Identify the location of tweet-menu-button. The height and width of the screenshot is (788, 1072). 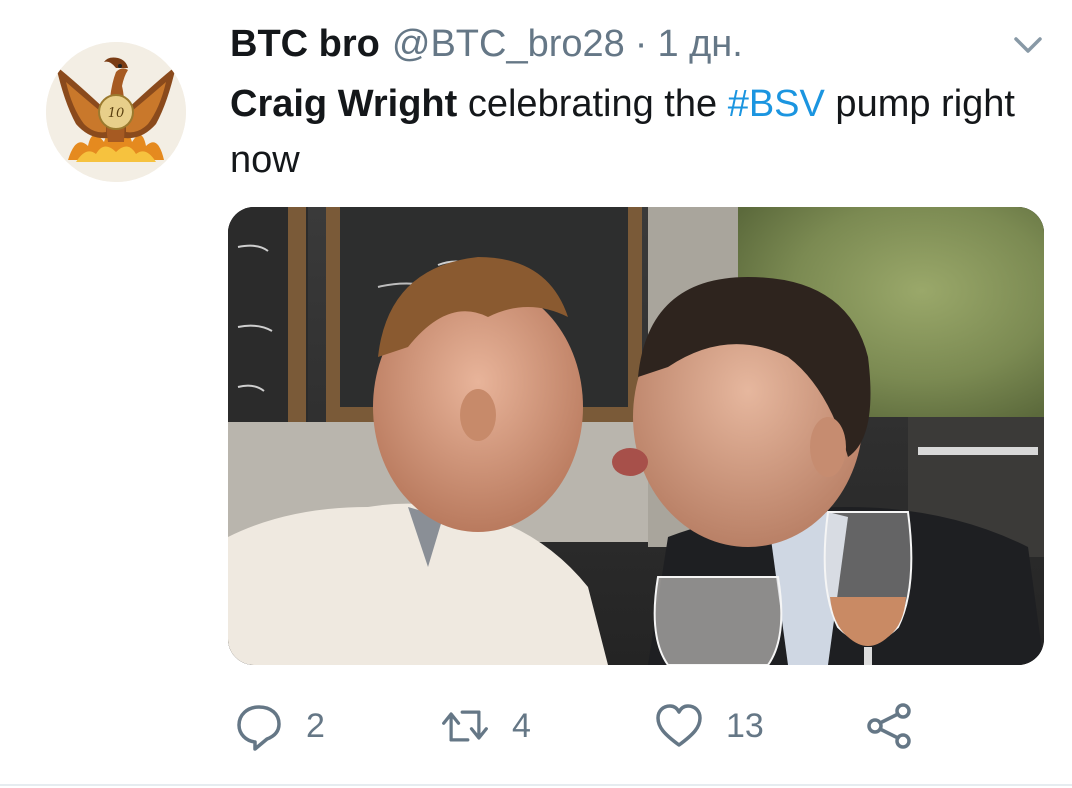
(1028, 45).